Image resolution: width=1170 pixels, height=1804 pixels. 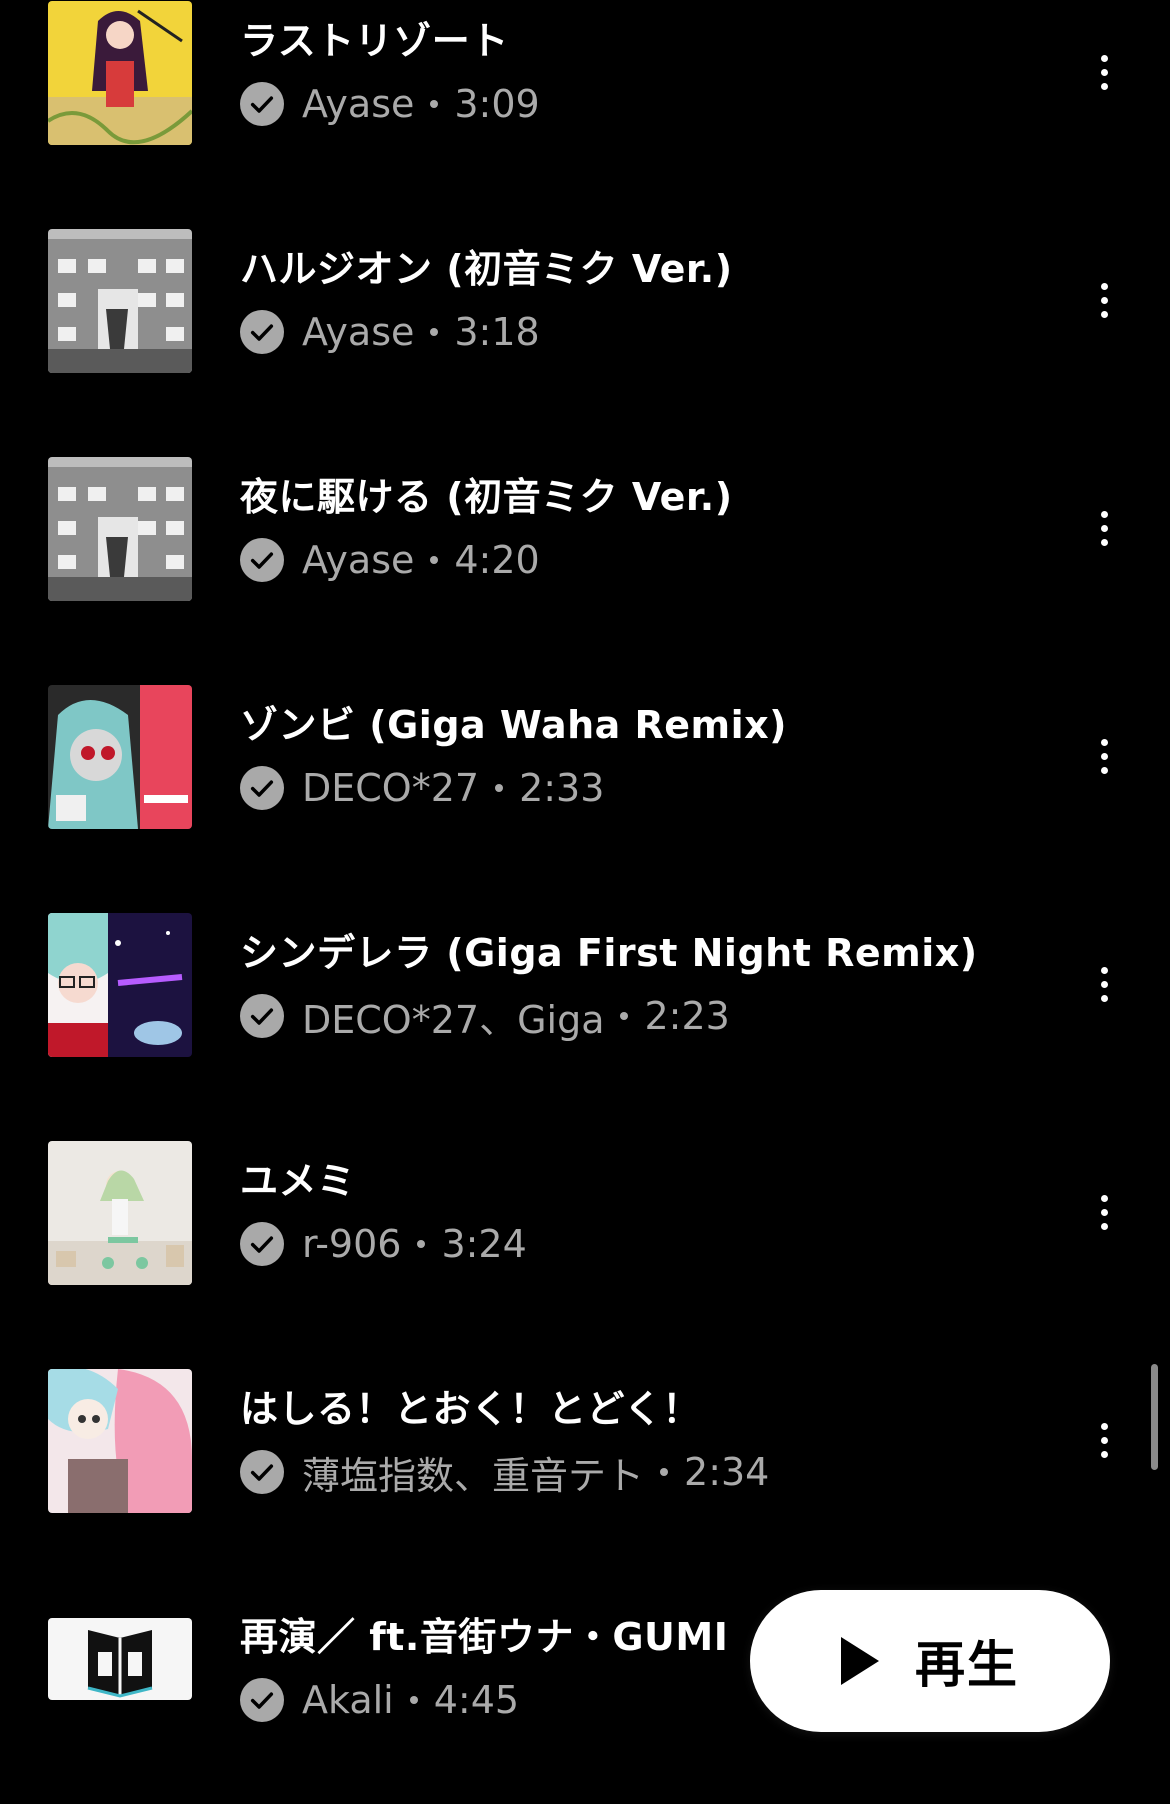 I want to click on track-row: 夜に駆ける (初音ミク Ver.) Ayase 4:20, so click(x=585, y=550).